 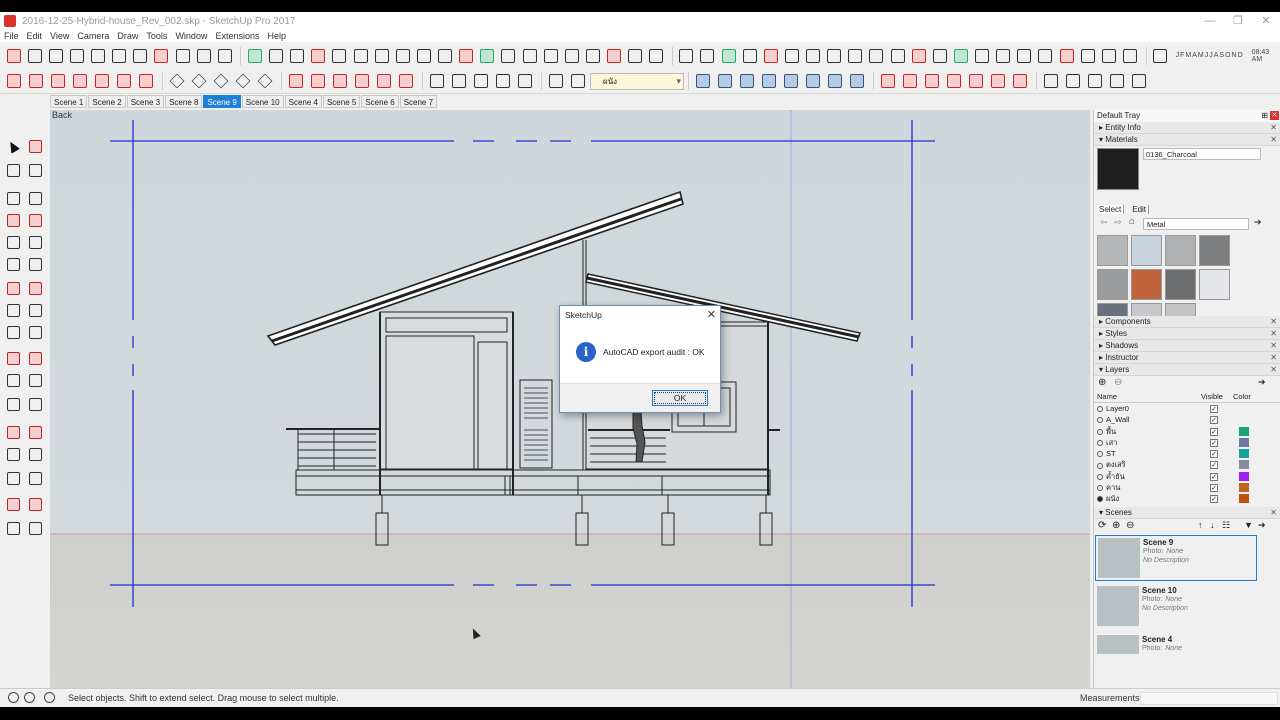 I want to click on dialog-close-button: ✕, so click(x=711, y=315).